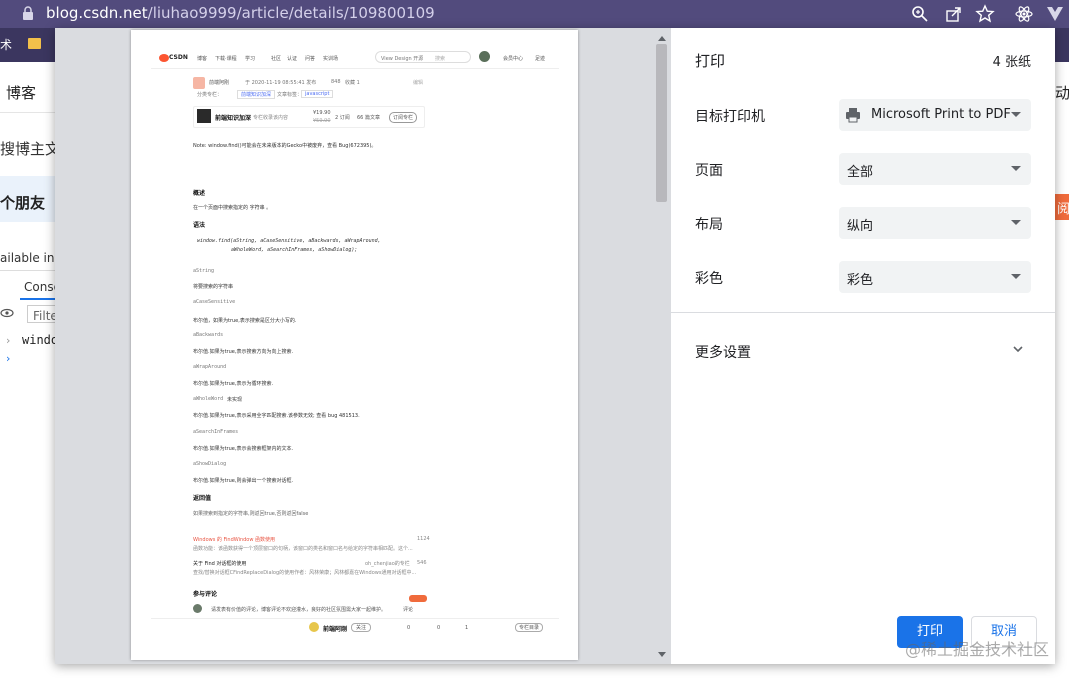 This screenshot has width=1069, height=680. I want to click on background-page-right: em 动 阅, so click(1062, 371).